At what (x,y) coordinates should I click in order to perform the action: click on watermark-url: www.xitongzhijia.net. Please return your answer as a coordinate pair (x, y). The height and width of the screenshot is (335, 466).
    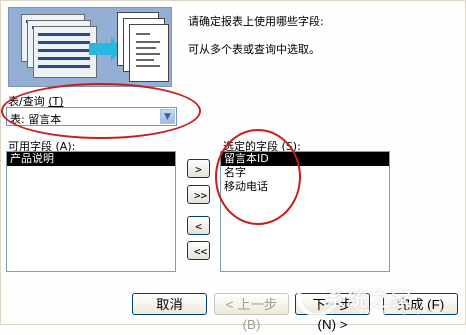
    Looking at the image, I should click on (401, 311).